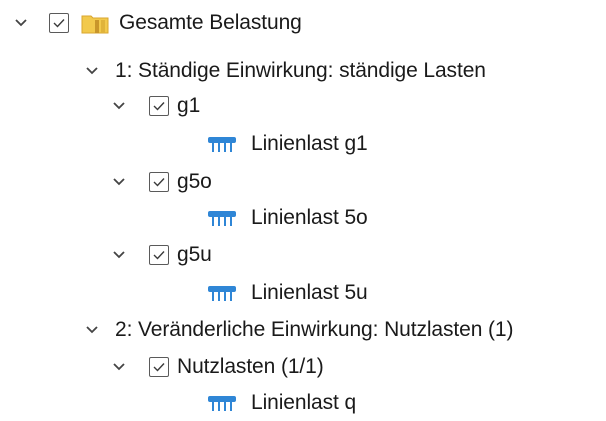  I want to click on folder-icon, so click(95, 23).